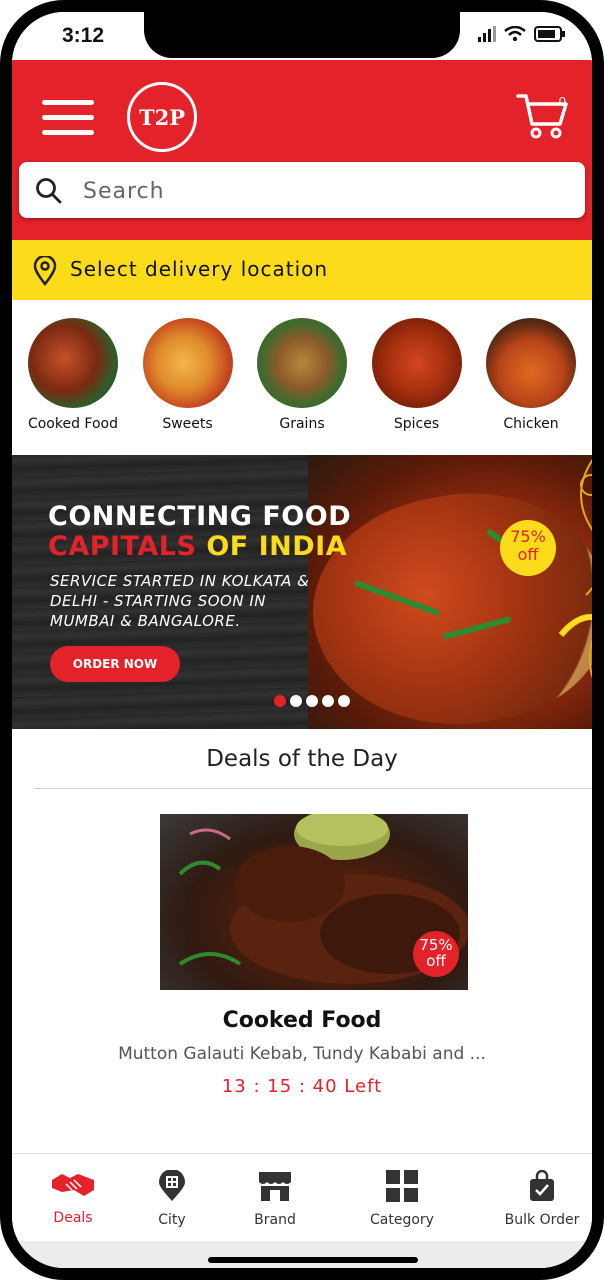  I want to click on banner-title-line2: CAPITALS OF INDIA, so click(197, 546).